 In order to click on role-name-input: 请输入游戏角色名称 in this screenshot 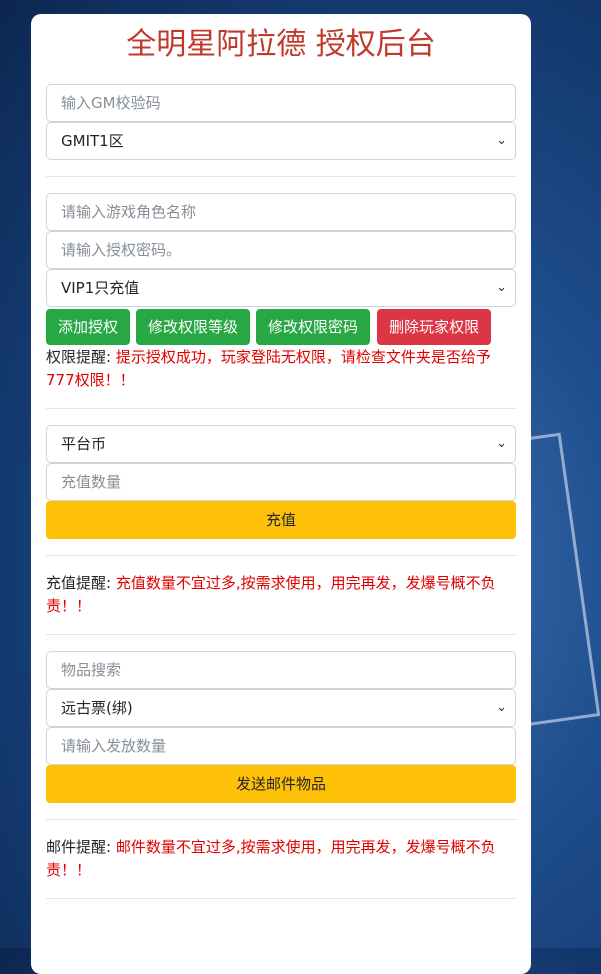, I will do `click(281, 212)`.